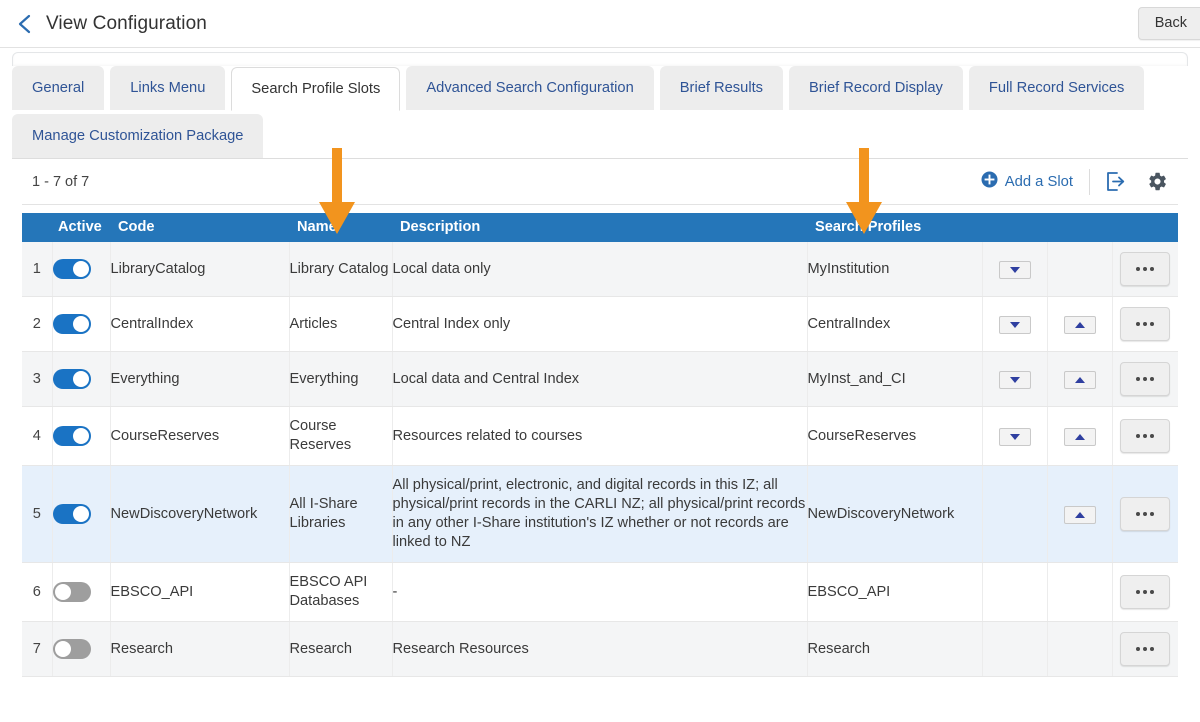  What do you see at coordinates (58, 88) in the screenshot?
I see `tab-general: General` at bounding box center [58, 88].